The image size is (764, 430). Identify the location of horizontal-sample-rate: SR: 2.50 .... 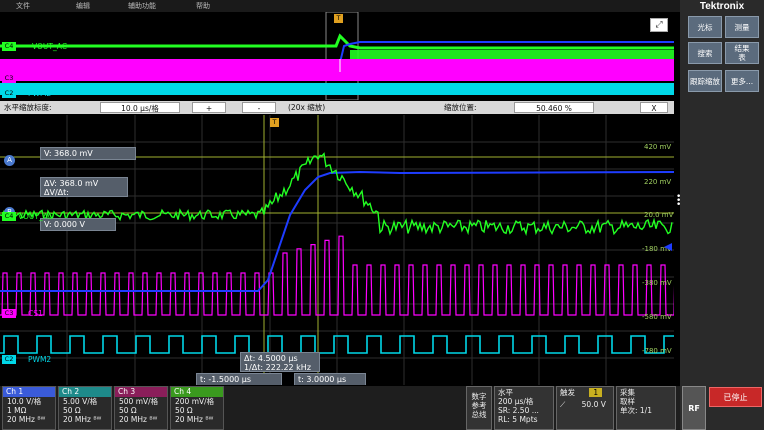
(518, 410).